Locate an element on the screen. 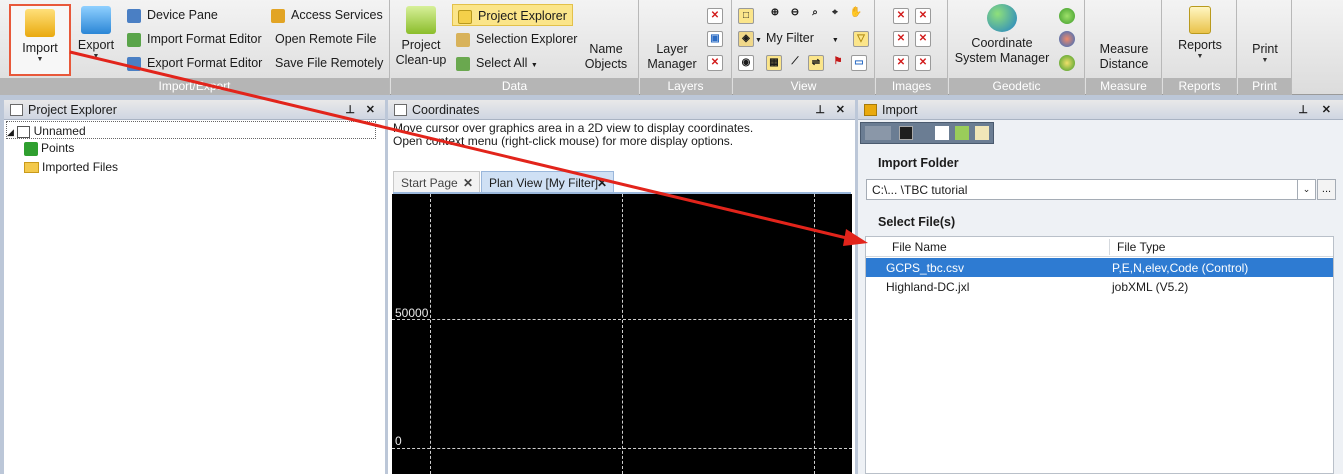 The width and height of the screenshot is (1343, 474). project-explorer-button: Project Explorer is located at coordinates (512, 15).